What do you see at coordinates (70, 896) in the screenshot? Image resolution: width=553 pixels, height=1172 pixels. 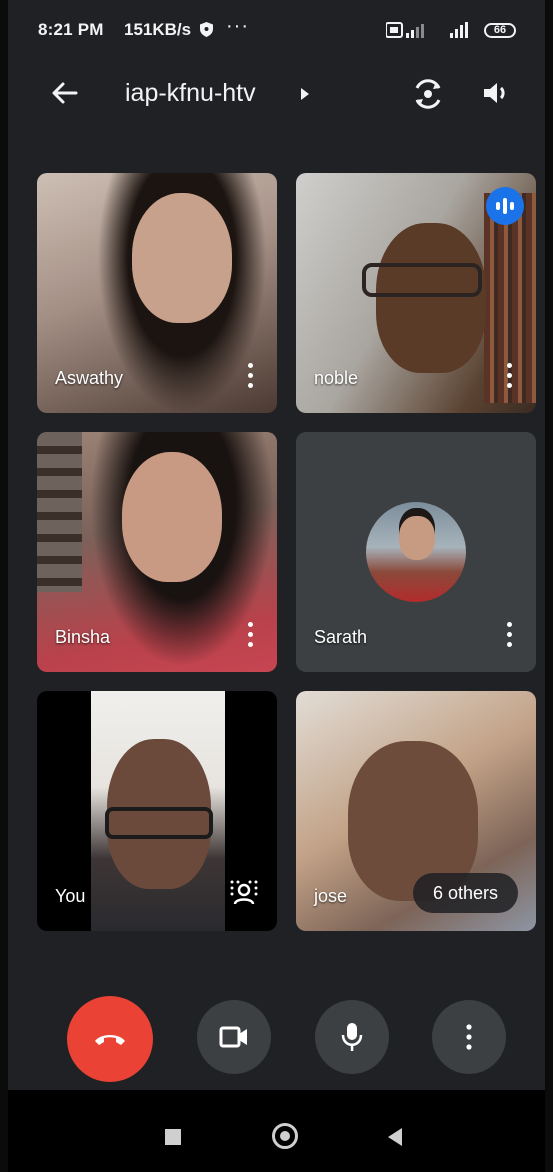 I see `participant-name: You` at bounding box center [70, 896].